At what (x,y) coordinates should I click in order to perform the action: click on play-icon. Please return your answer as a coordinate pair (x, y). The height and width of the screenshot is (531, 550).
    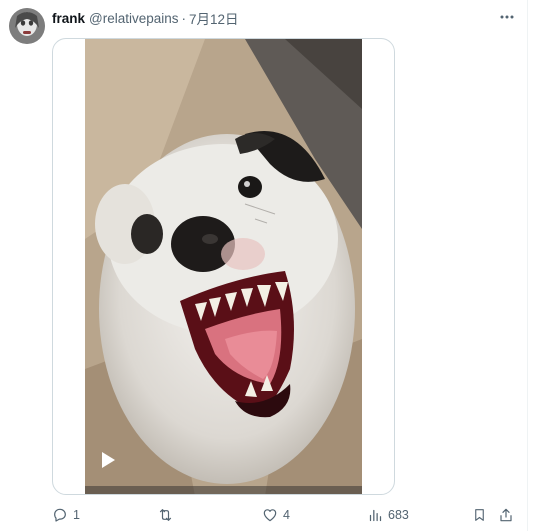
    Looking at the image, I should click on (108, 460).